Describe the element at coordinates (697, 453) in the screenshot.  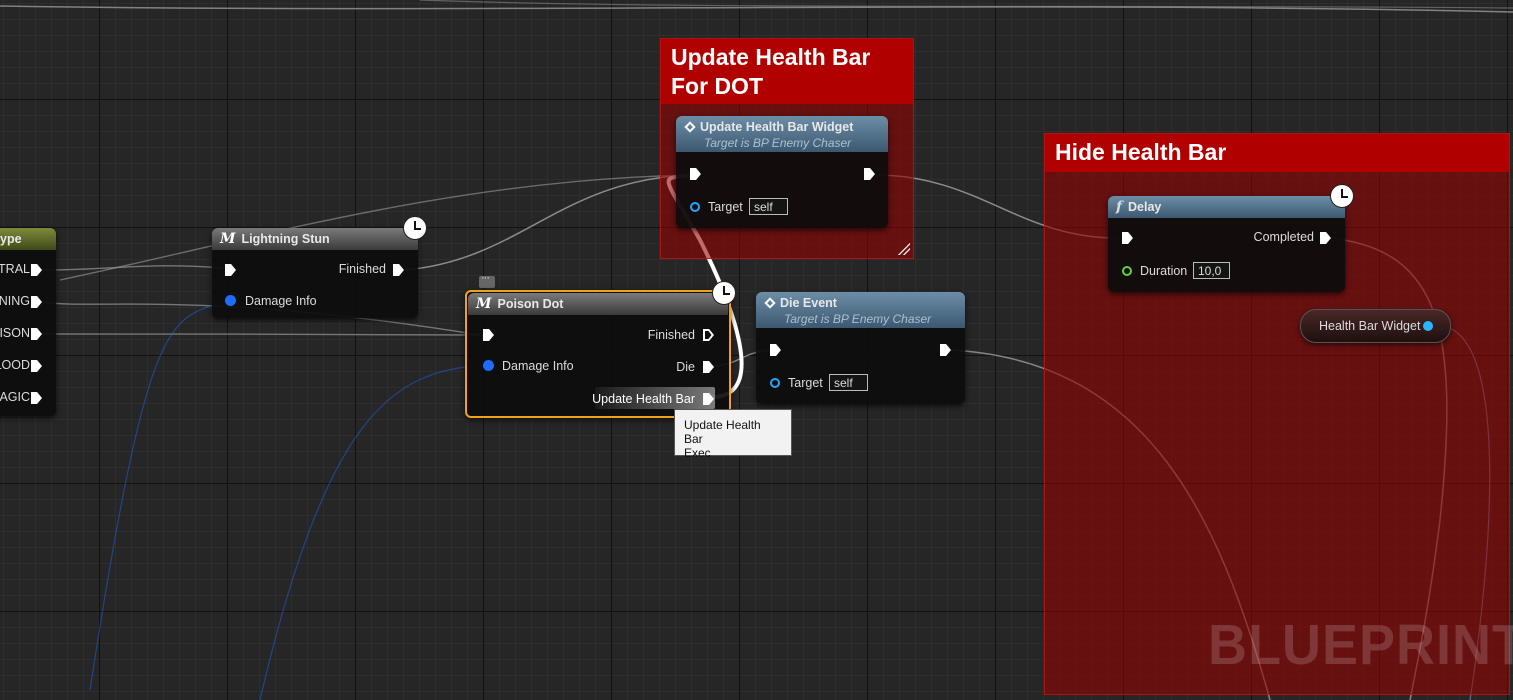
I see `tooltip-line-2: Exec` at that location.